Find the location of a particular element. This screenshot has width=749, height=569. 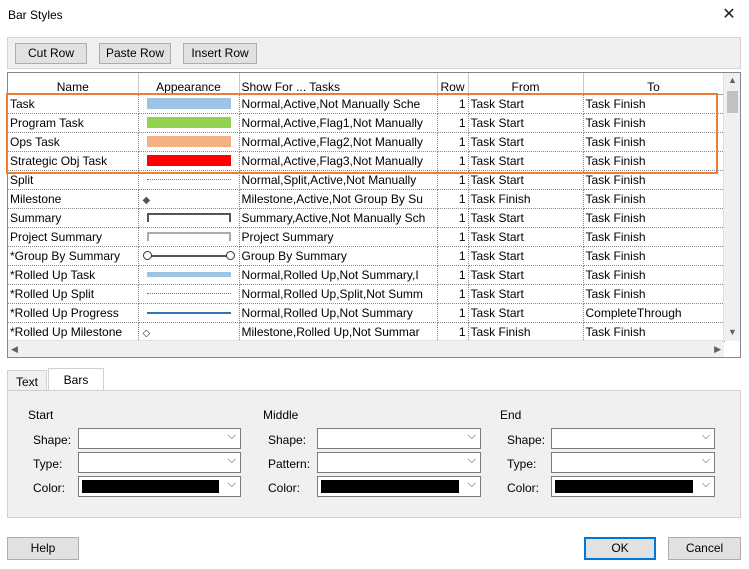

cell-name: Milestone is located at coordinates (73, 199).